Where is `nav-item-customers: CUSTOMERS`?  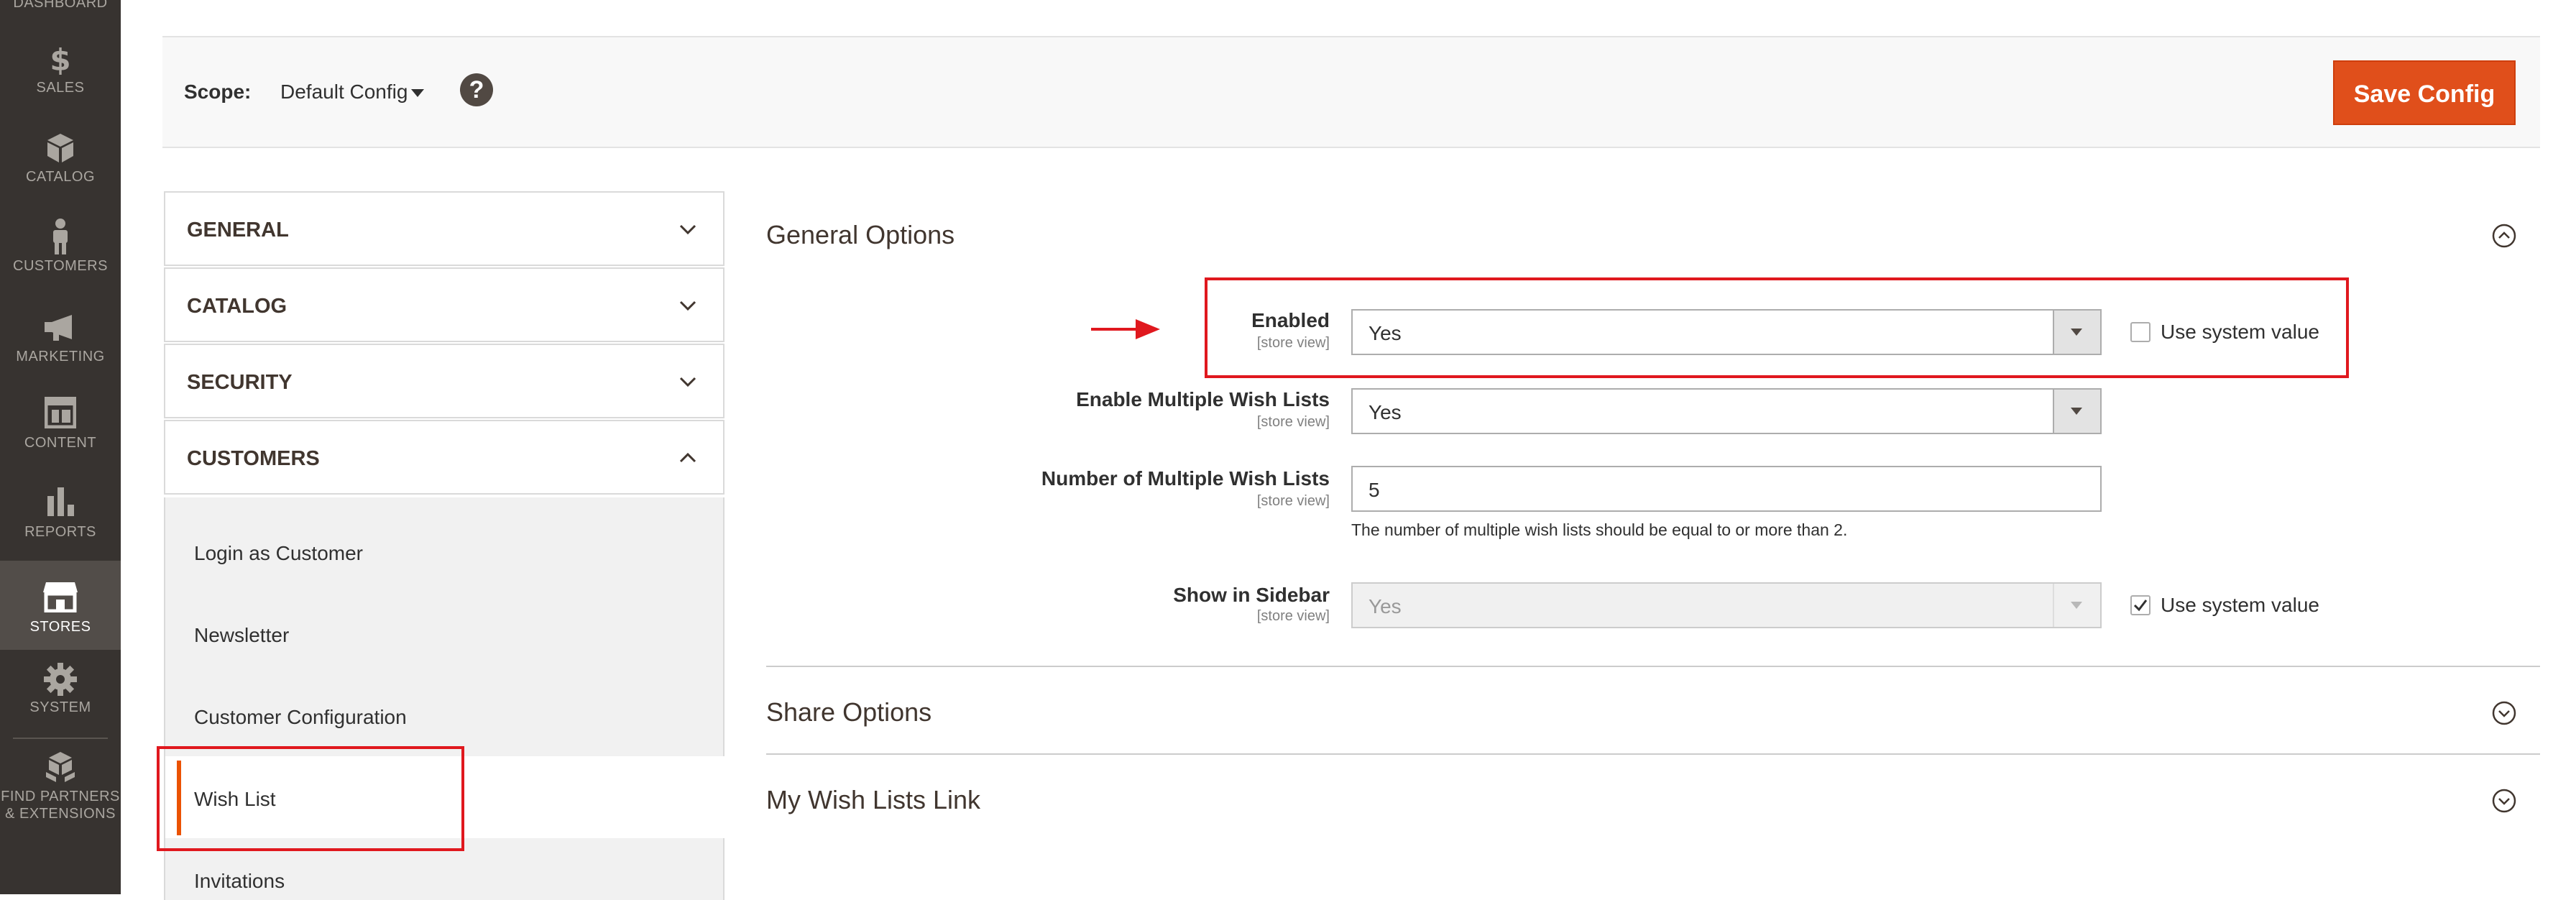 nav-item-customers: CUSTOMERS is located at coordinates (60, 251).